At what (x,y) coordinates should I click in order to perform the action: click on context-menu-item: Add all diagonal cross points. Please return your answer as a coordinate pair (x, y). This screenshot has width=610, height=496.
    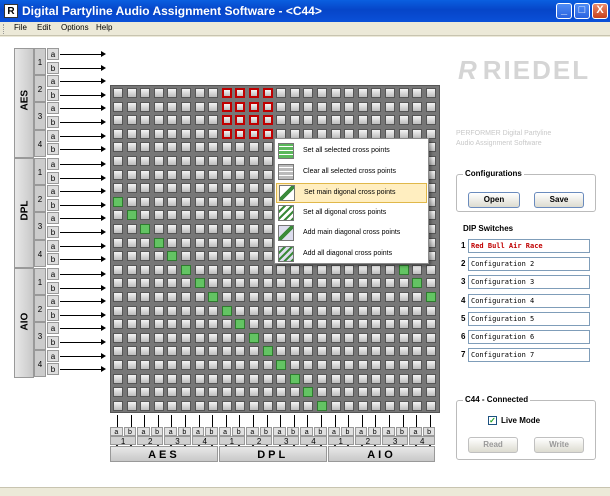
    Looking at the image, I should click on (351, 255).